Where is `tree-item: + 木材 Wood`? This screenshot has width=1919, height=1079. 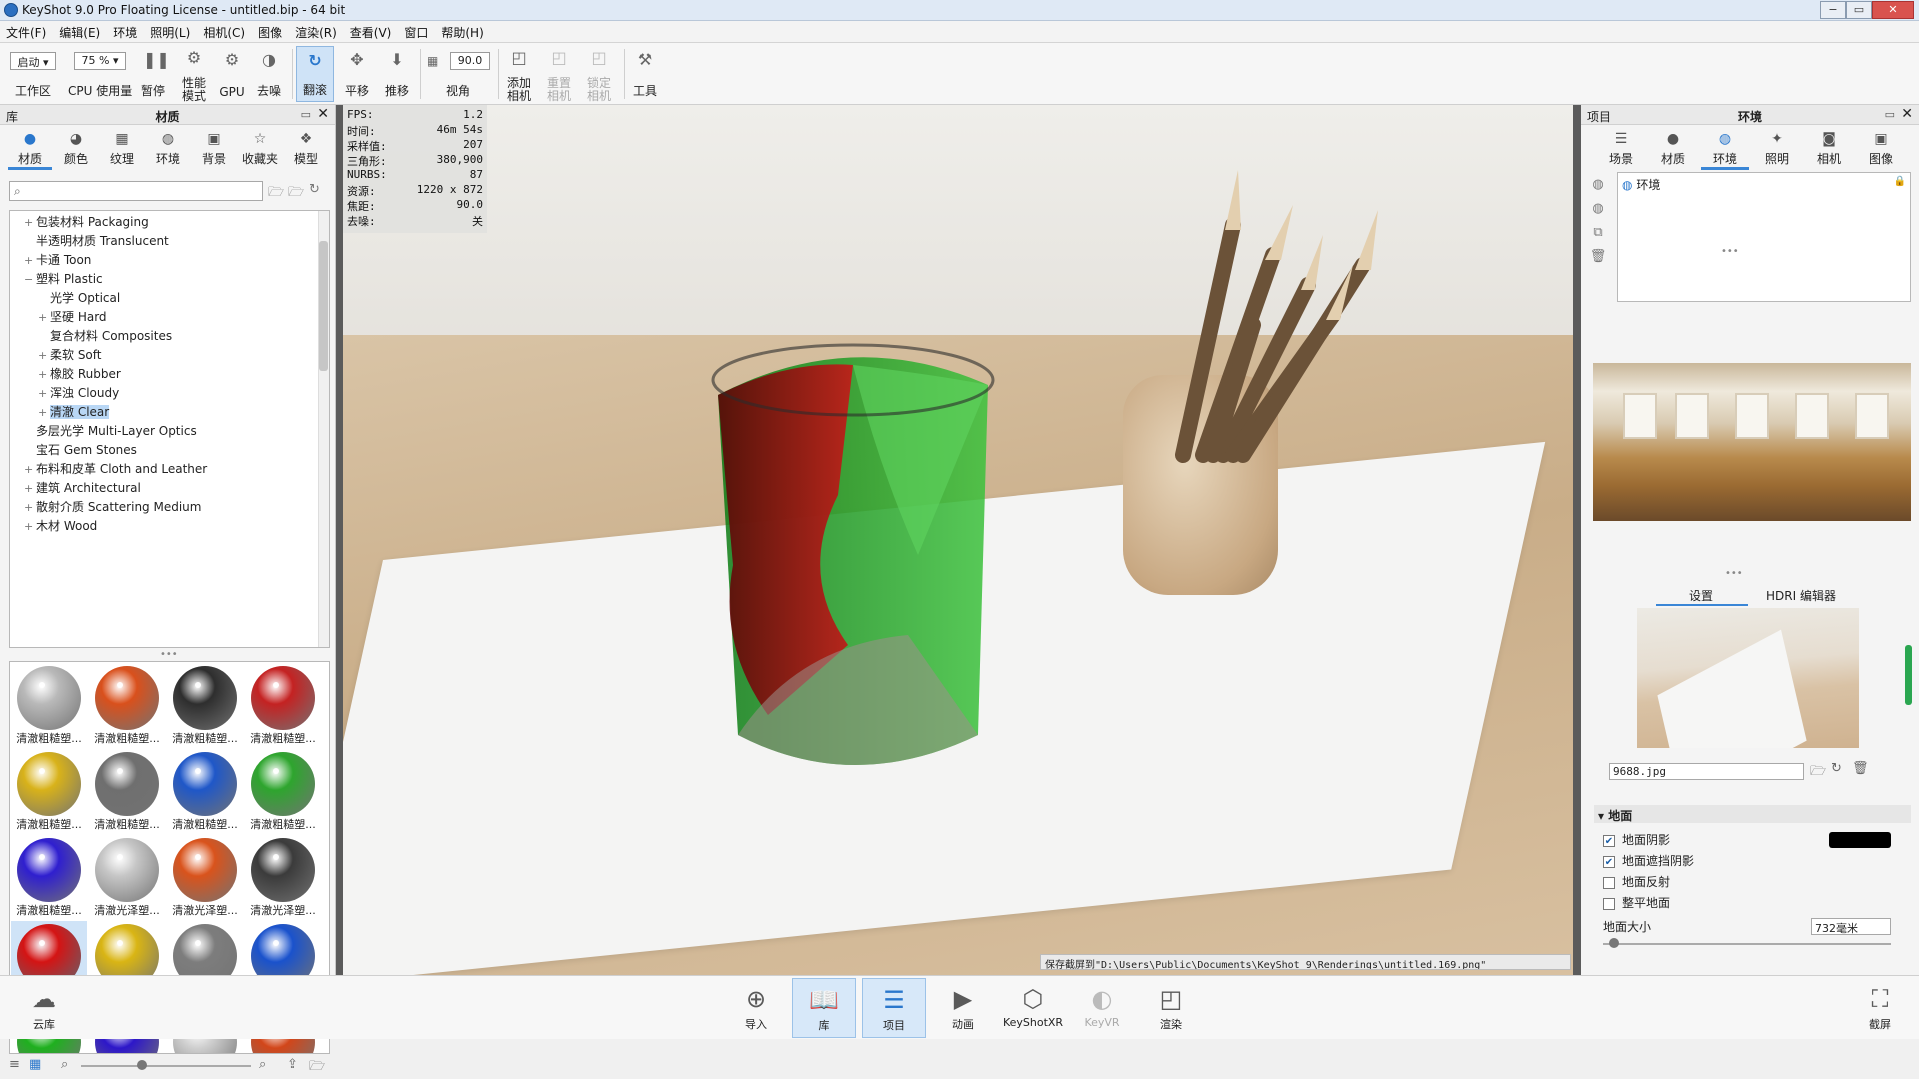
tree-item: + 木材 Wood is located at coordinates (165, 526).